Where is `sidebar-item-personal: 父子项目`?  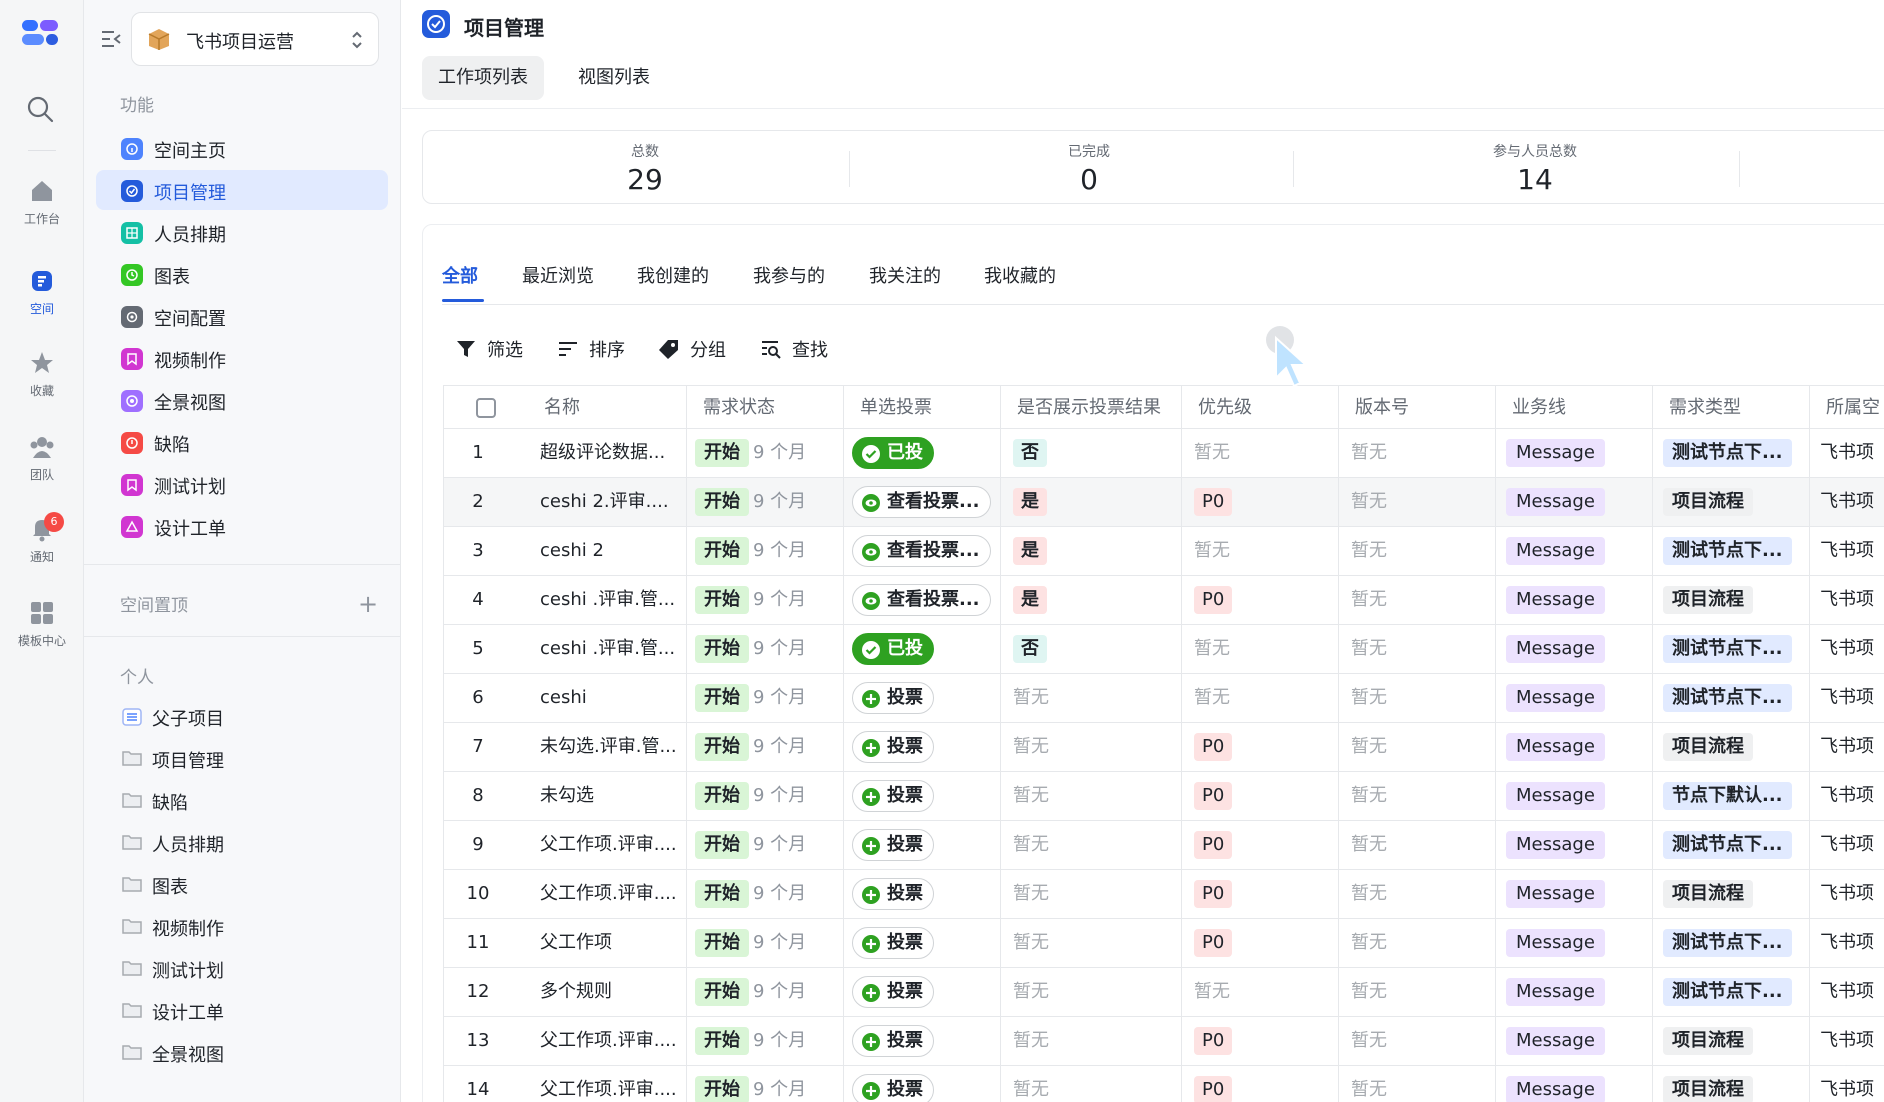
sidebar-item-personal: 父子项目 is located at coordinates (242, 716).